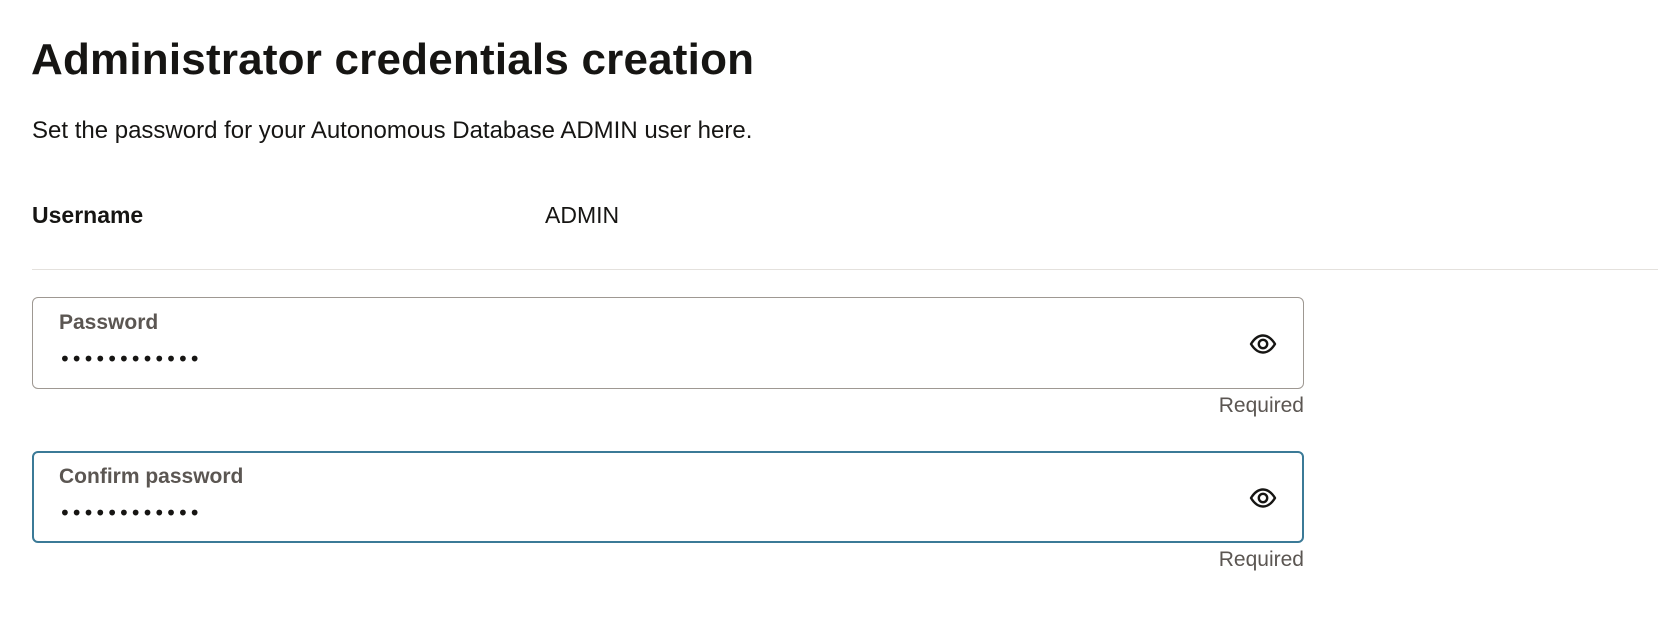 The width and height of the screenshot is (1658, 618). What do you see at coordinates (634, 513) in the screenshot?
I see `confirm-password-input` at bounding box center [634, 513].